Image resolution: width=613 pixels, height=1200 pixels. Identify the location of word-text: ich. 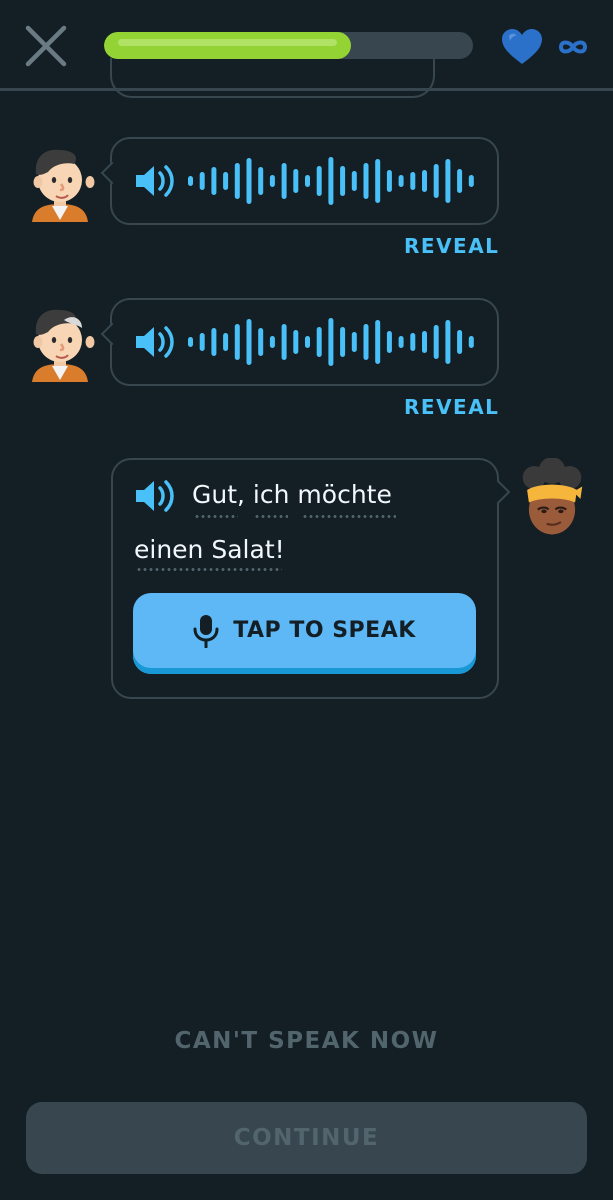
(271, 494).